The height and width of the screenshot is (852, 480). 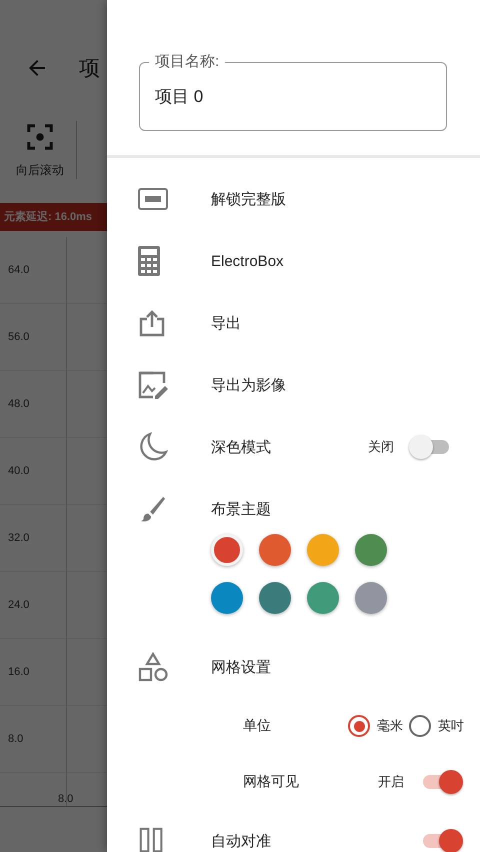 I want to click on project-name-field: 项目名称: 项目 0, so click(x=293, y=91).